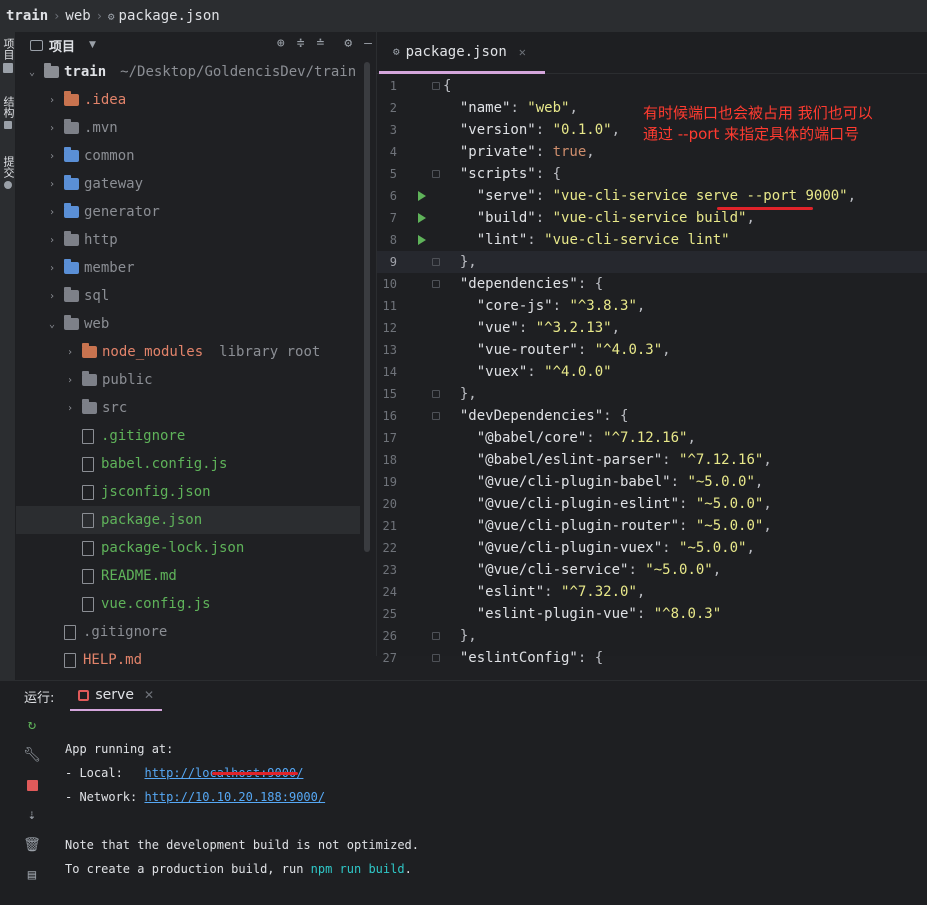 This screenshot has height=905, width=927. What do you see at coordinates (27, 16) in the screenshot?
I see `breadcrumb-item-train: train` at bounding box center [27, 16].